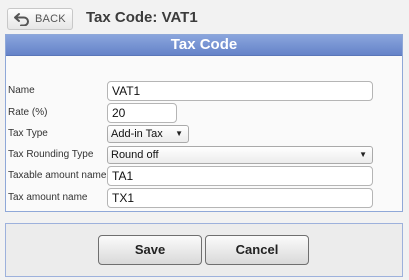 Image resolution: width=409 pixels, height=280 pixels. I want to click on cancel-button: Cancel, so click(257, 250).